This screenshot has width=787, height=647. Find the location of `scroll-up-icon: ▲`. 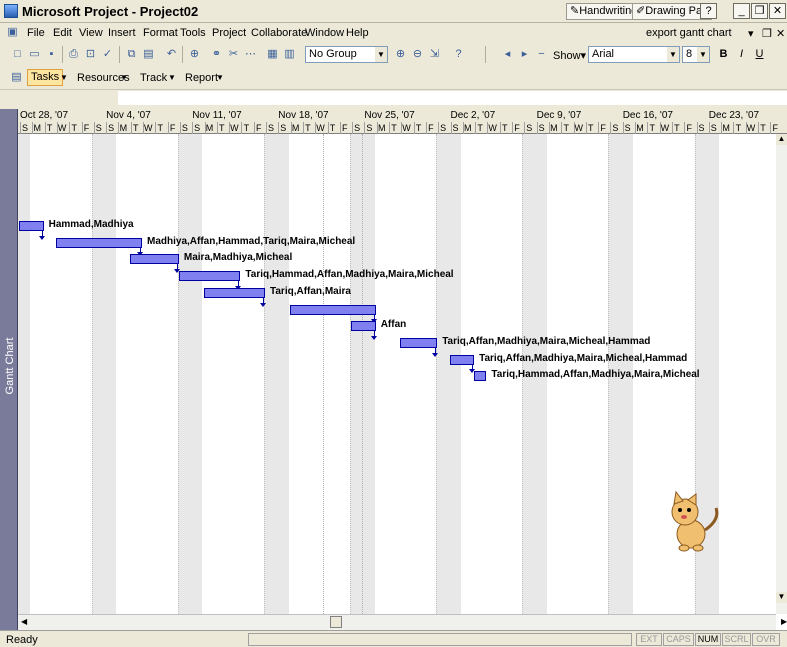

scroll-up-icon: ▲ is located at coordinates (781, 139).